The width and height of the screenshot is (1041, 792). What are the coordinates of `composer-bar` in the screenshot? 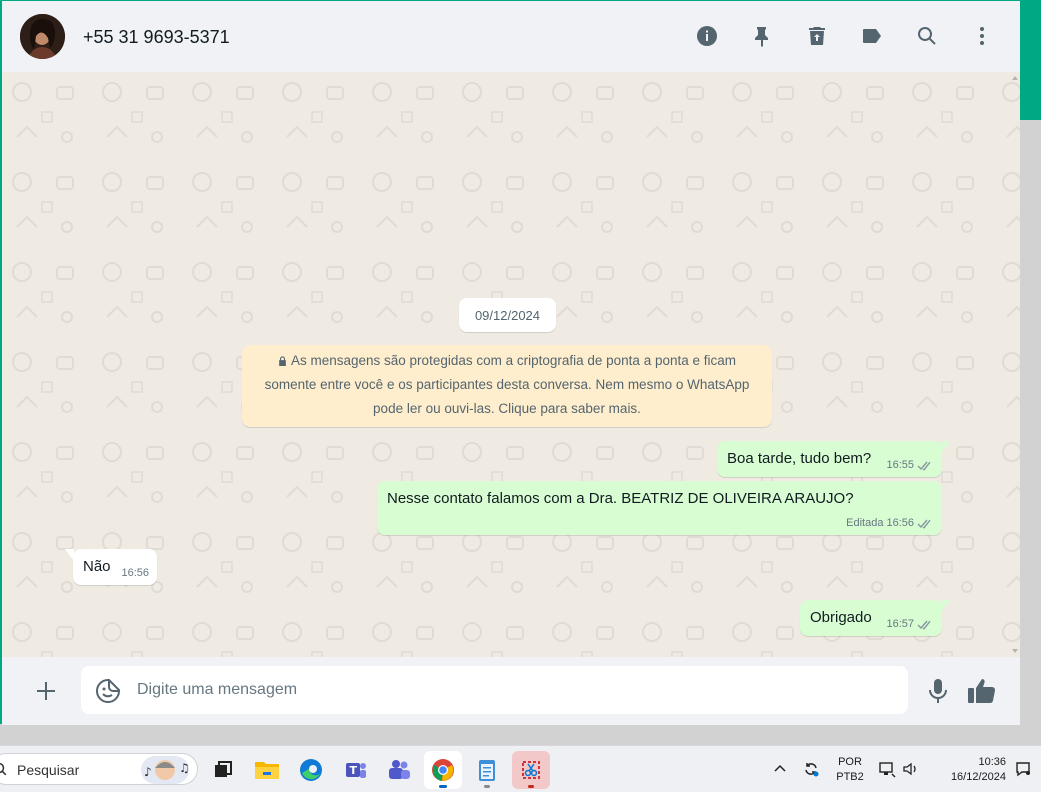 It's located at (511, 691).